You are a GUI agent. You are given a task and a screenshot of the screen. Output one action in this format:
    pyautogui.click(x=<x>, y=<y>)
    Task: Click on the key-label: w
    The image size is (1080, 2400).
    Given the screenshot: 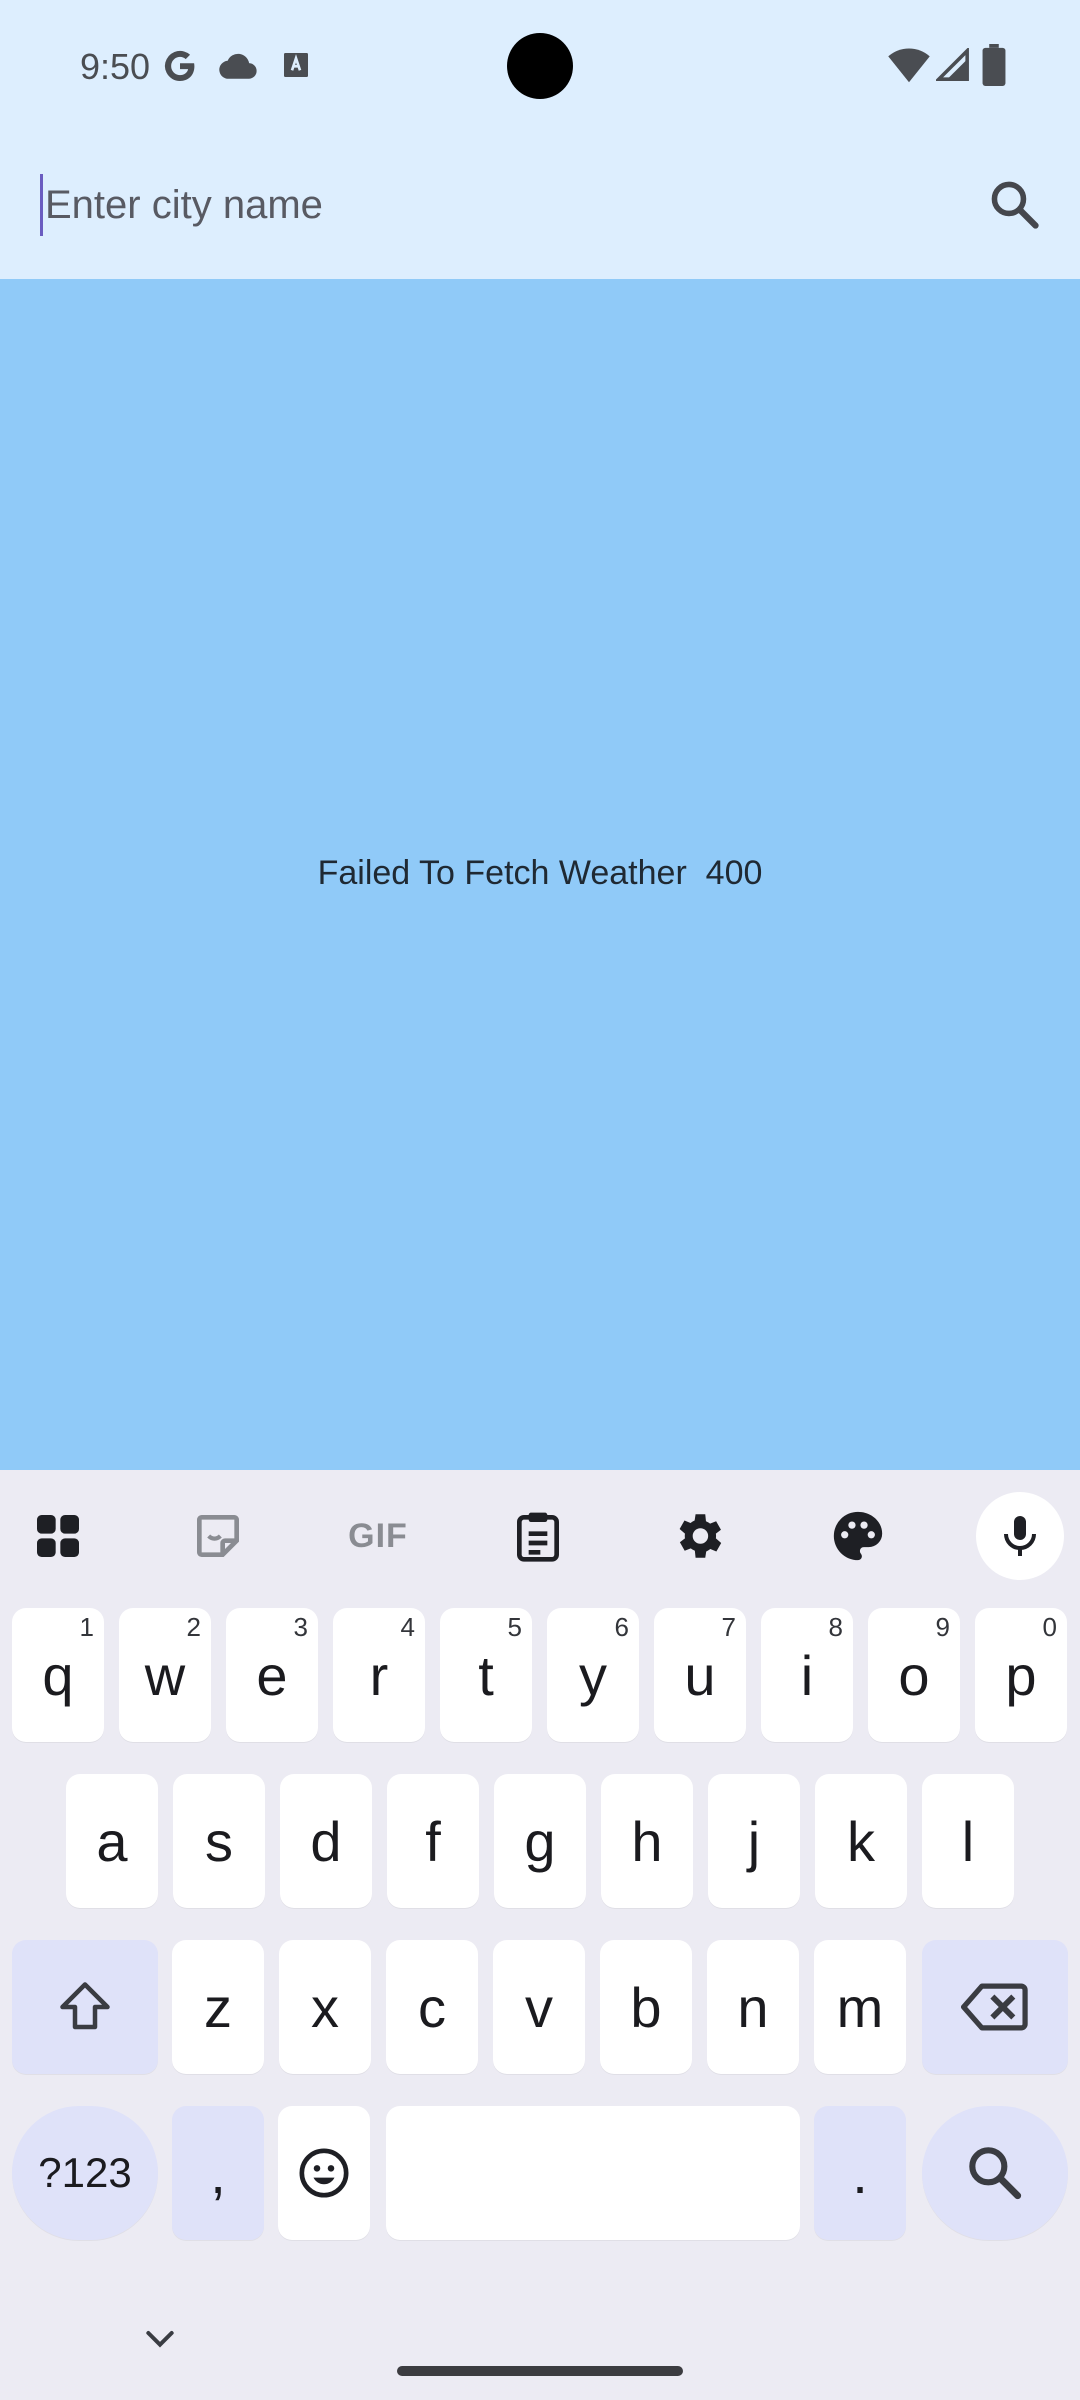 What is the action you would take?
    pyautogui.click(x=165, y=1675)
    